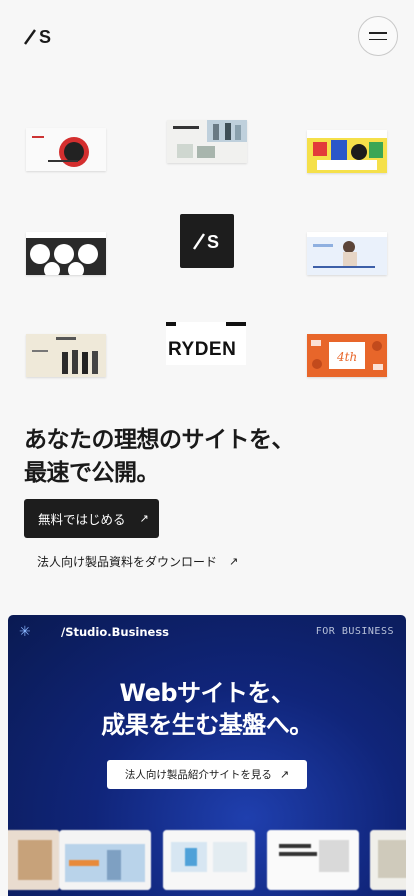  Describe the element at coordinates (92, 473) in the screenshot. I see `hero-headline-line: 最速で公開。` at that location.